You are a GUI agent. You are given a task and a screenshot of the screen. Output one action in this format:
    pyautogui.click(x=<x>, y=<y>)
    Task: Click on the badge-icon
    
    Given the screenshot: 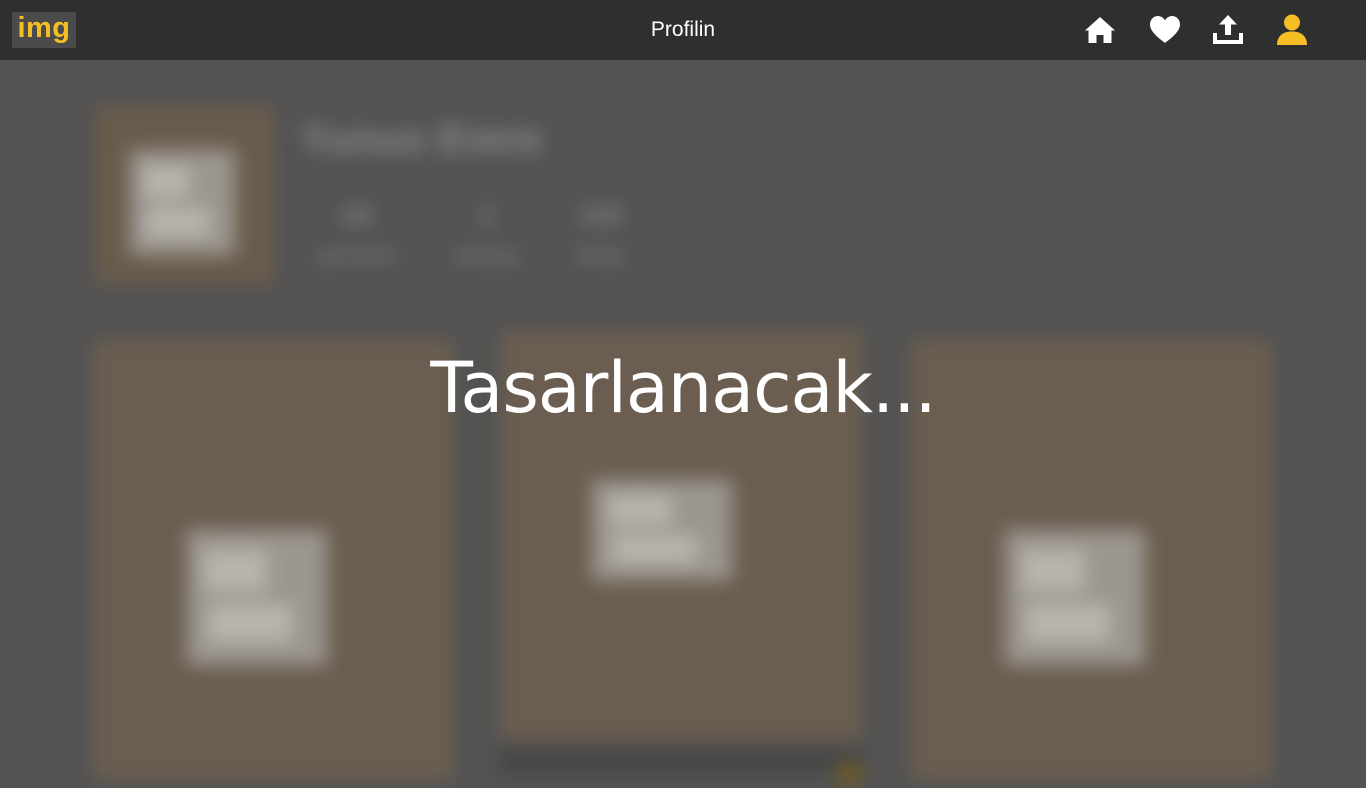 What is the action you would take?
    pyautogui.click(x=849, y=774)
    